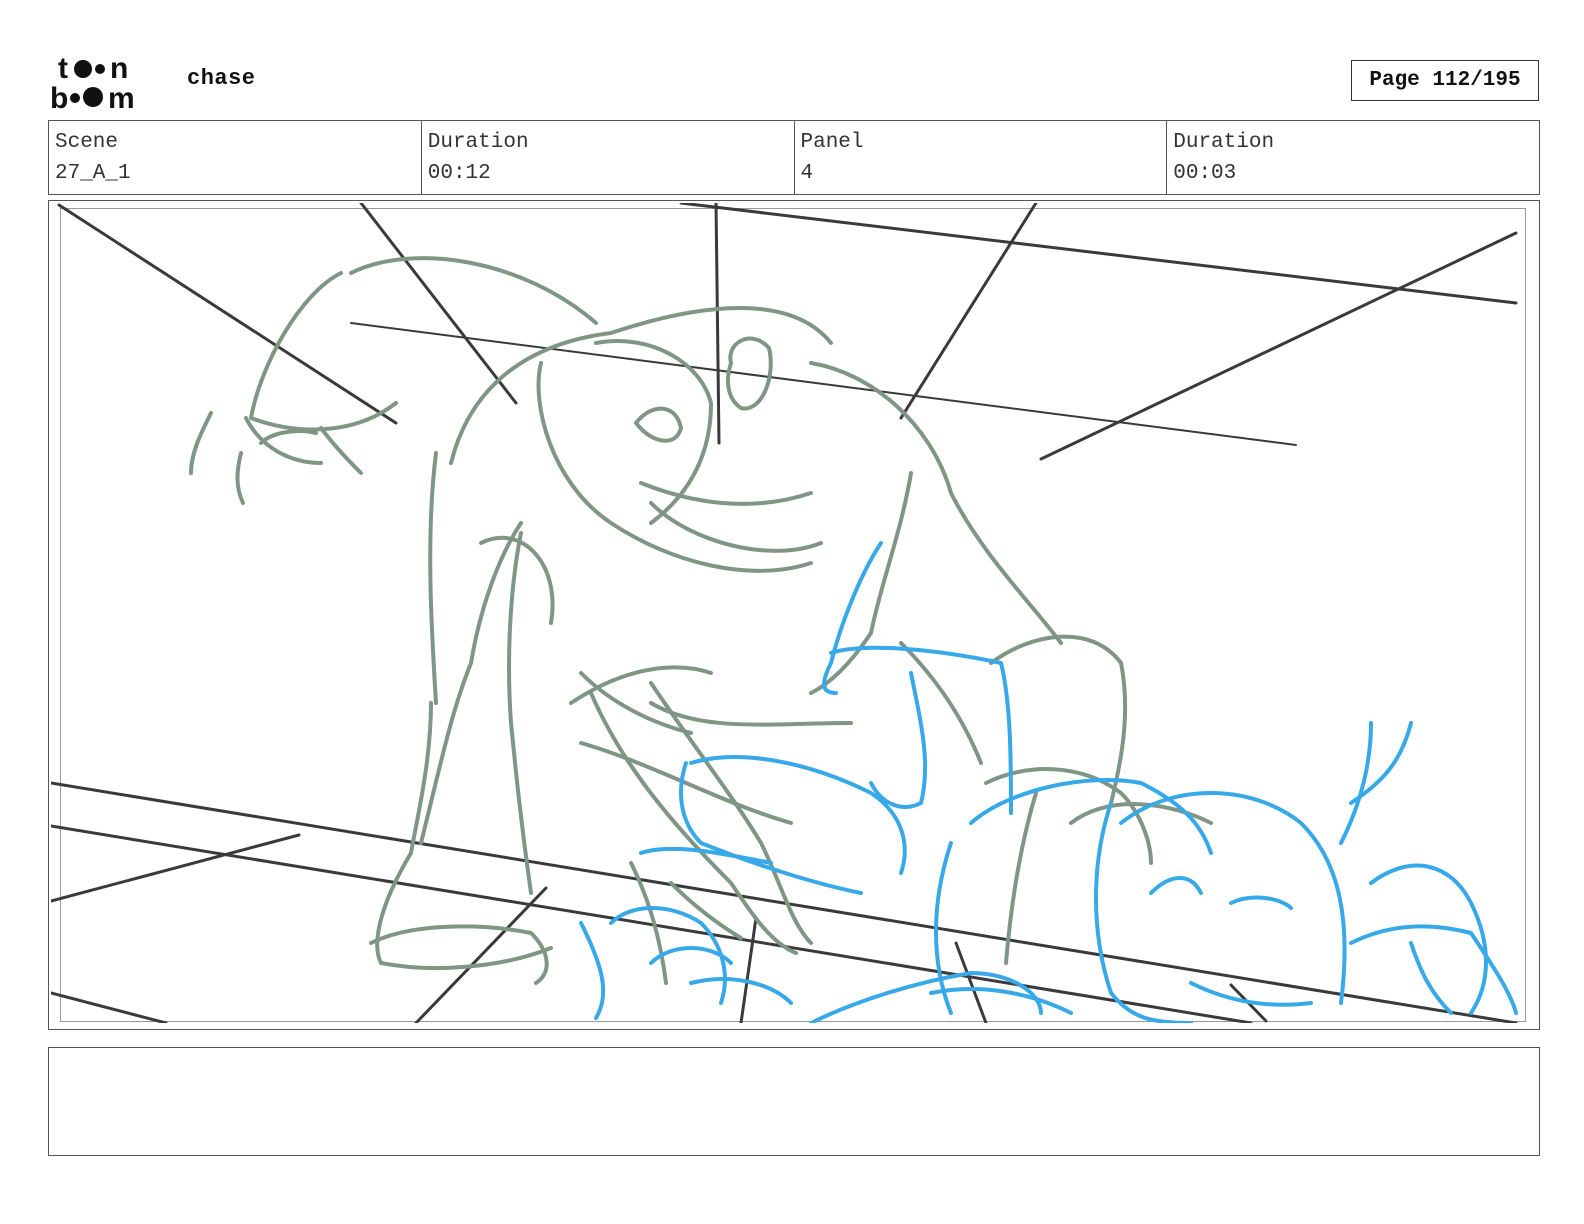  What do you see at coordinates (1224, 142) in the screenshot?
I see `panel-duration-label: Duration` at bounding box center [1224, 142].